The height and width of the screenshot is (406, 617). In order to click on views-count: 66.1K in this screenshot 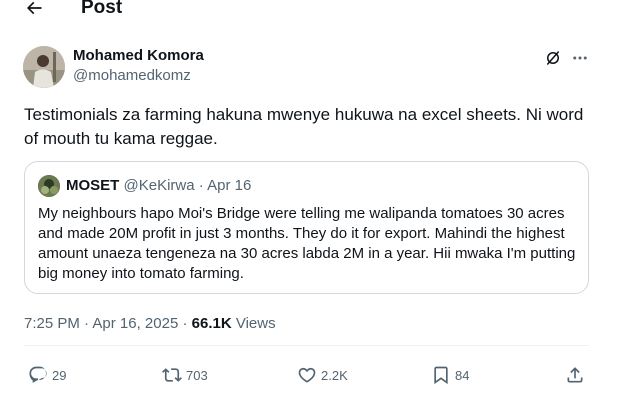, I will do `click(212, 323)`.